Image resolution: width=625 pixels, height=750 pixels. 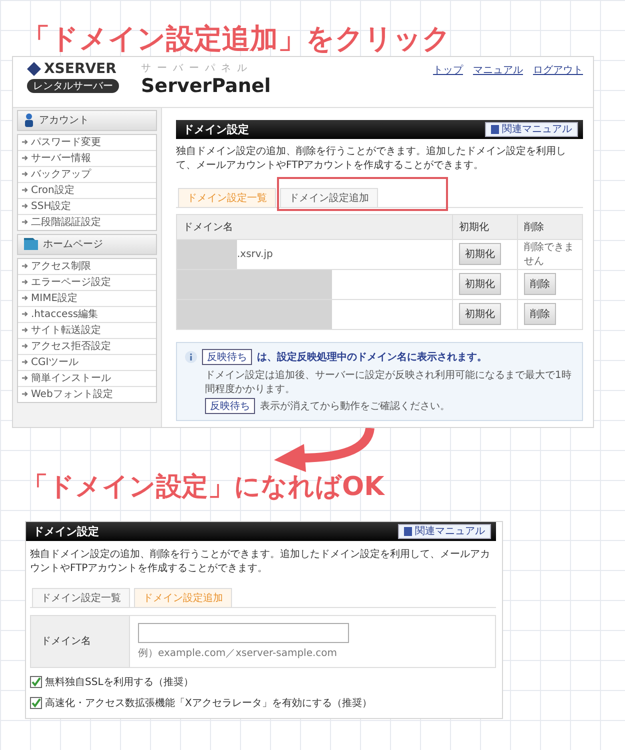 What do you see at coordinates (204, 487) in the screenshot?
I see `result-caption: 「ドメイン設定」になればOK` at bounding box center [204, 487].